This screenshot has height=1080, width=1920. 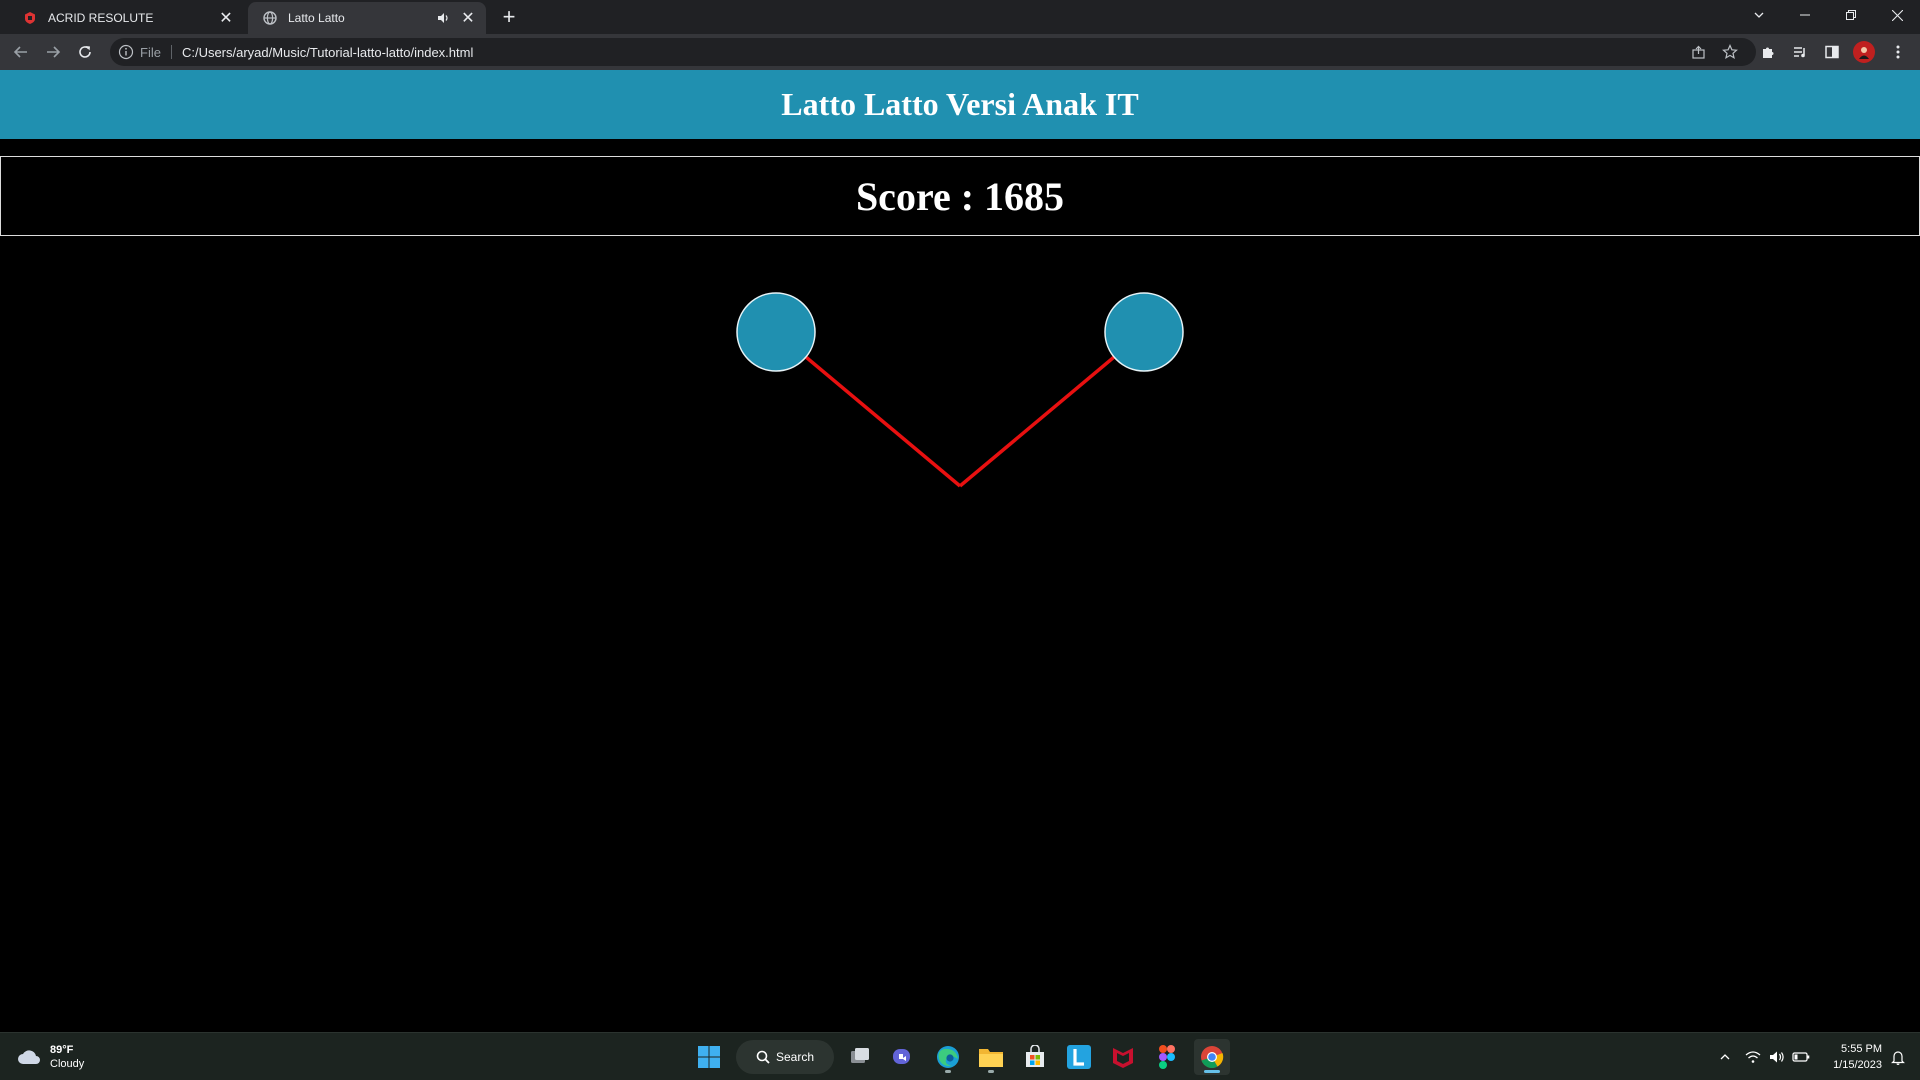 I want to click on task-view-icon, so click(x=860, y=1057).